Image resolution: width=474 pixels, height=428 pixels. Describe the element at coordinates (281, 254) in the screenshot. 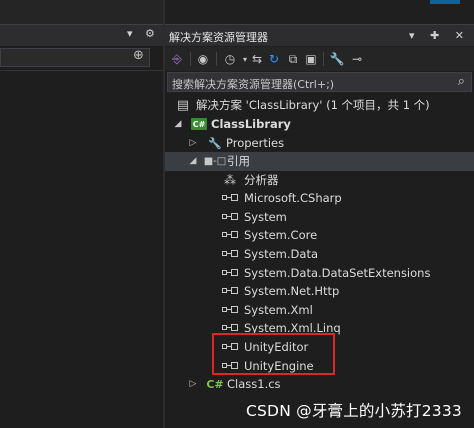

I see `reference-label: System.Data` at that location.